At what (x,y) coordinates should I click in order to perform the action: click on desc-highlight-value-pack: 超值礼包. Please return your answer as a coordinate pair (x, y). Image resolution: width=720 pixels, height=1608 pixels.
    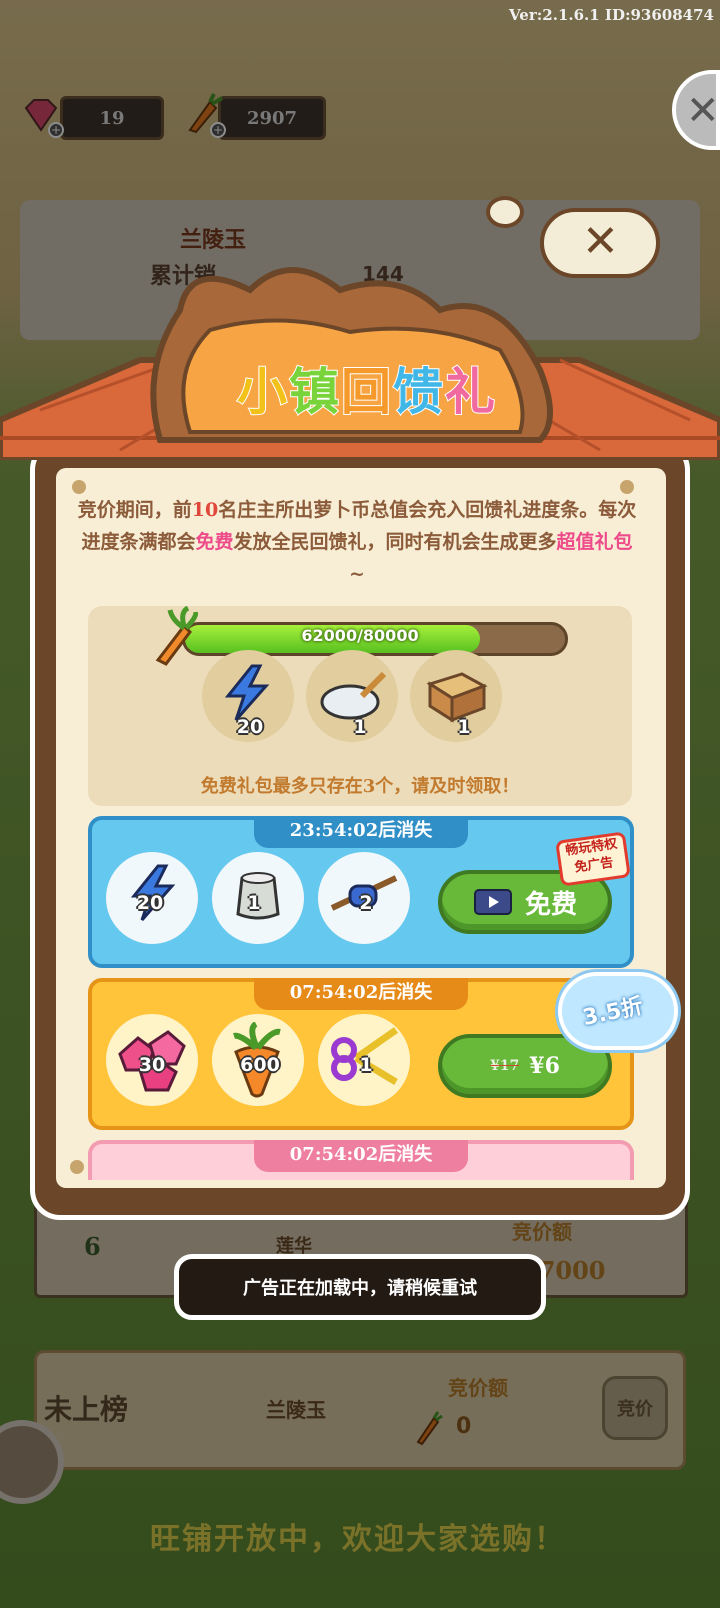
    Looking at the image, I should click on (594, 542).